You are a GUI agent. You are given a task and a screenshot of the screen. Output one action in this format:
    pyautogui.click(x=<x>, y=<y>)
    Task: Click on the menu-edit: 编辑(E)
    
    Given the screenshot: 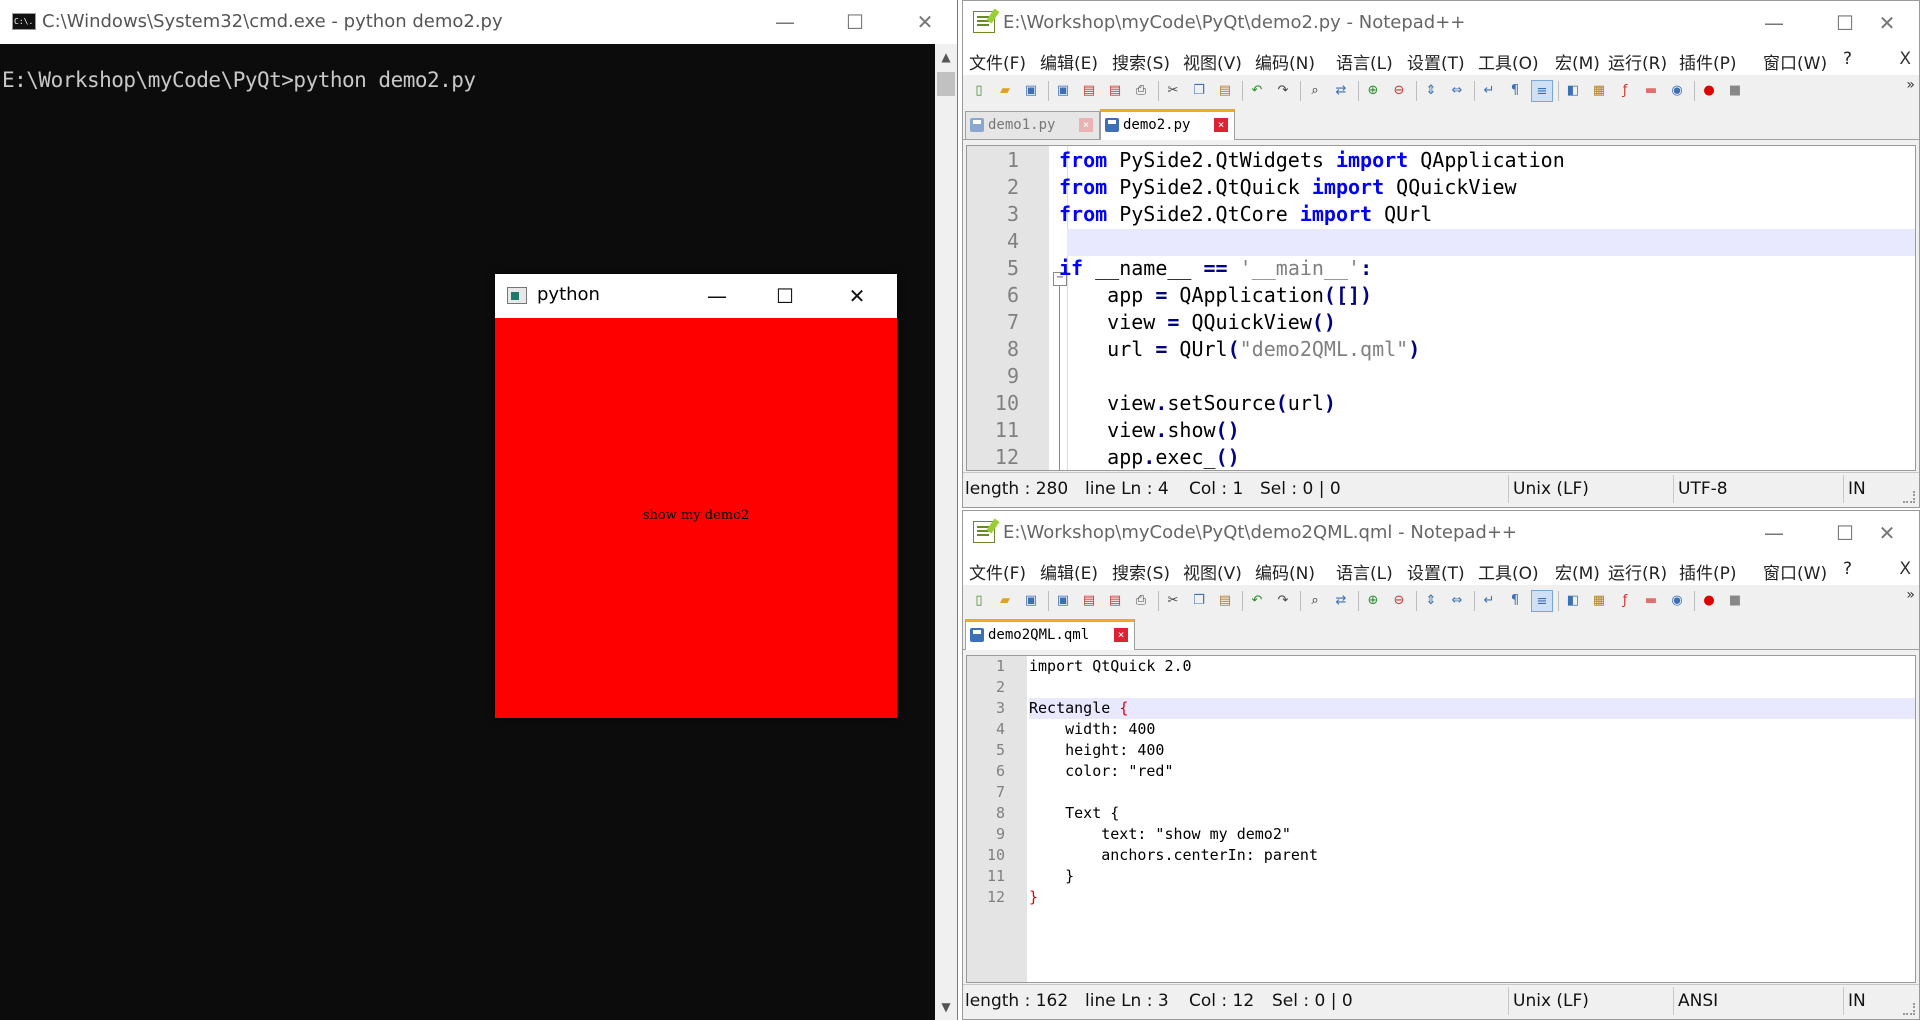 What is the action you would take?
    pyautogui.click(x=1069, y=61)
    